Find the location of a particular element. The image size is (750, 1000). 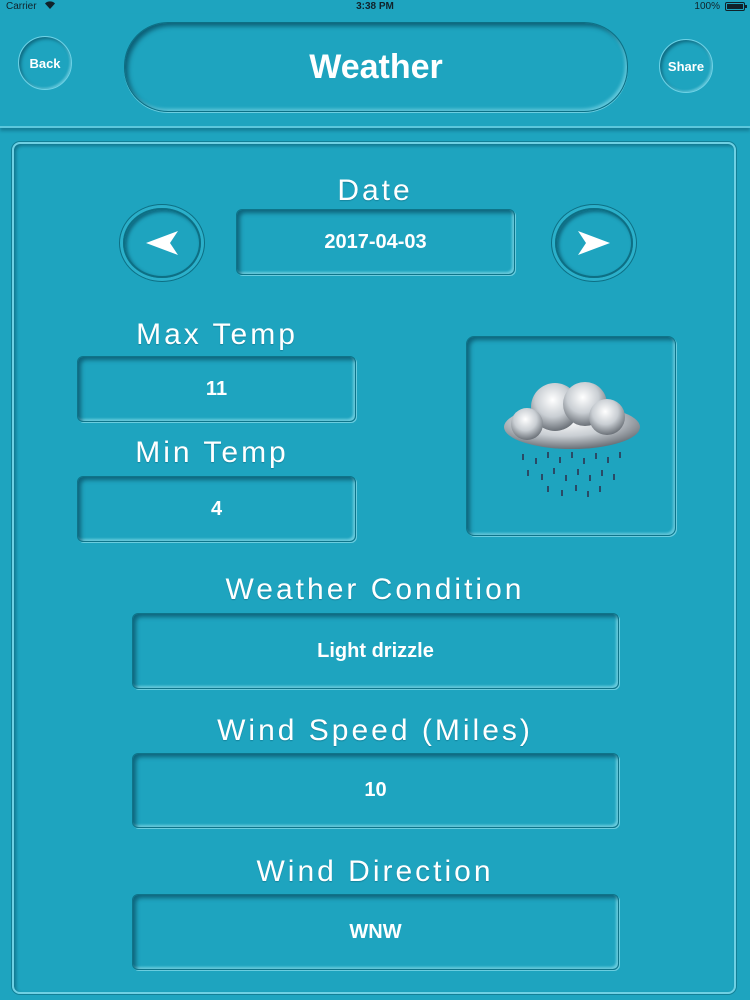

share-button: Share is located at coordinates (686, 66).